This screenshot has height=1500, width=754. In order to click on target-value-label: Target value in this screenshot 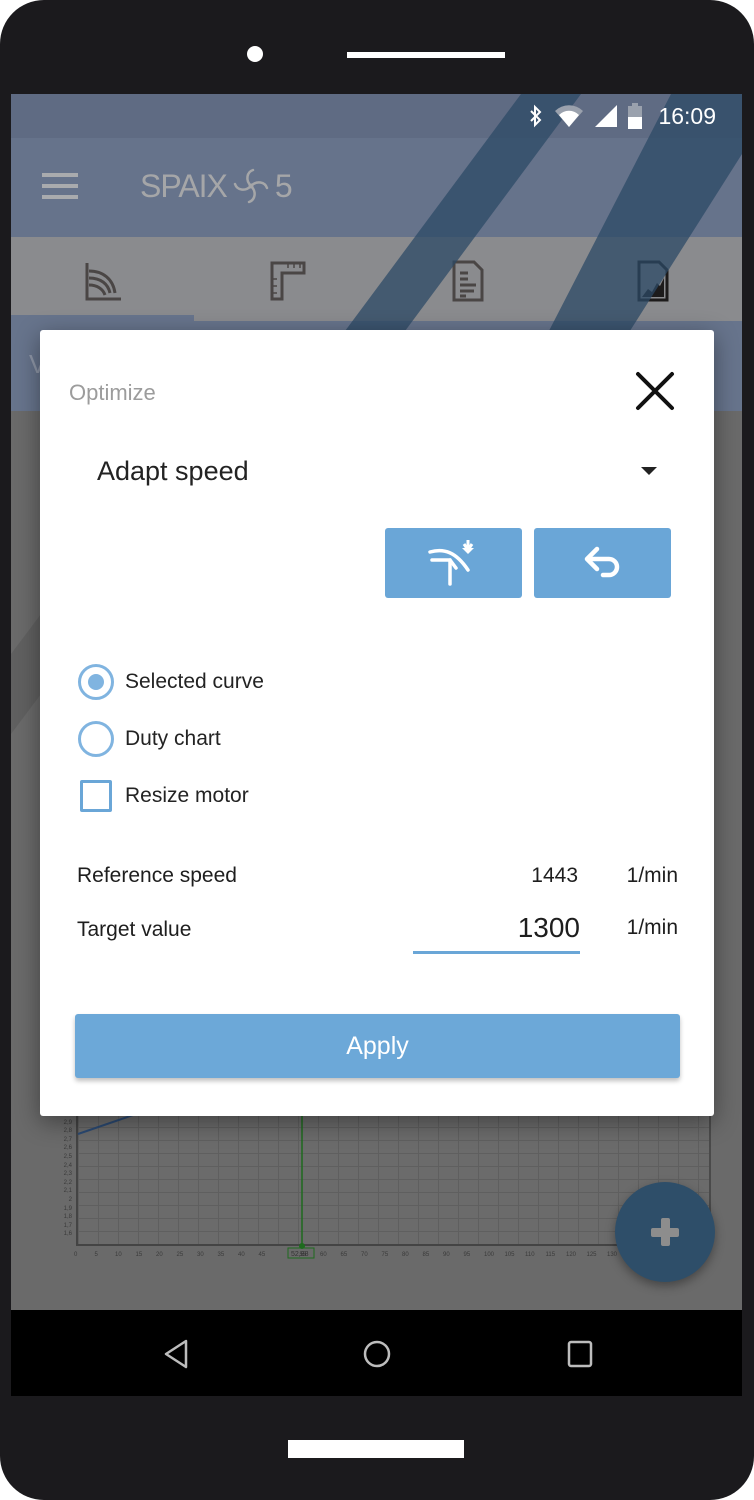, I will do `click(134, 929)`.